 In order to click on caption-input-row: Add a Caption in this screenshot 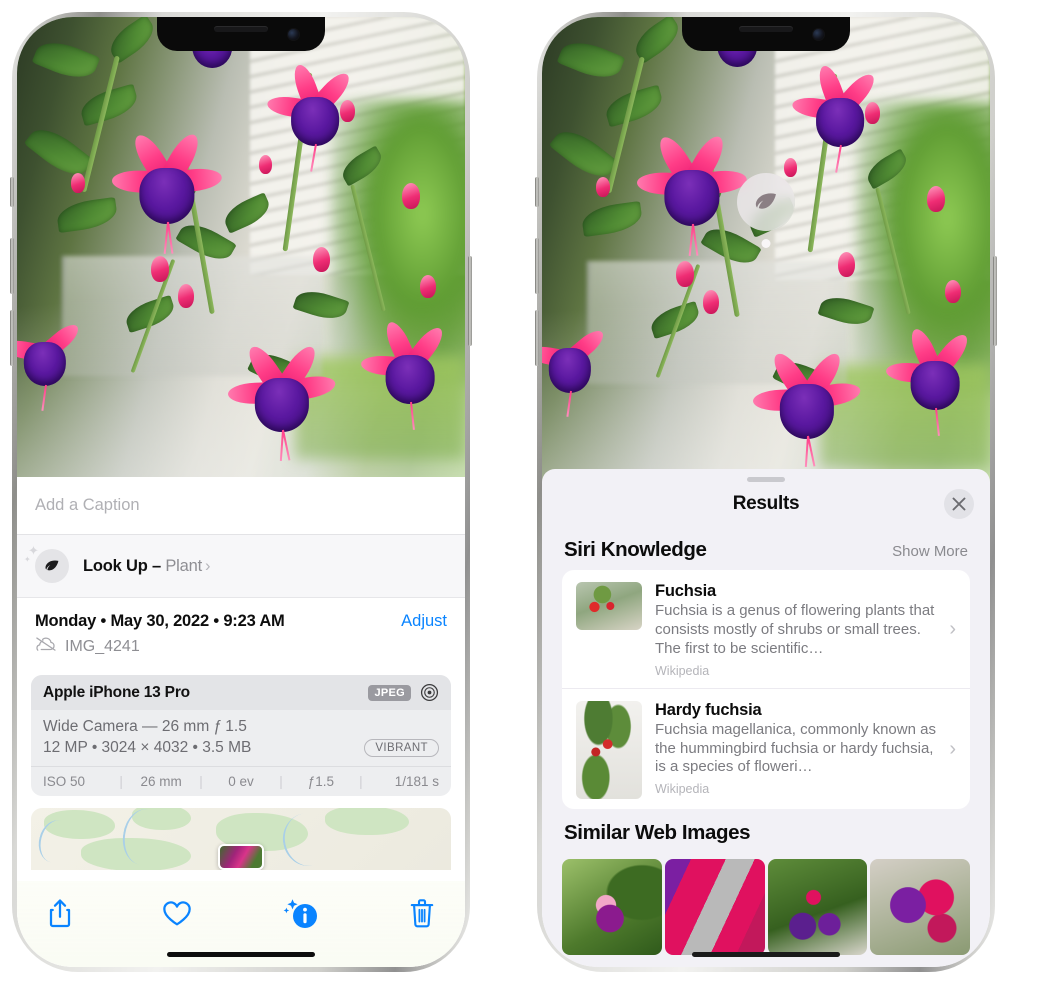, I will do `click(241, 506)`.